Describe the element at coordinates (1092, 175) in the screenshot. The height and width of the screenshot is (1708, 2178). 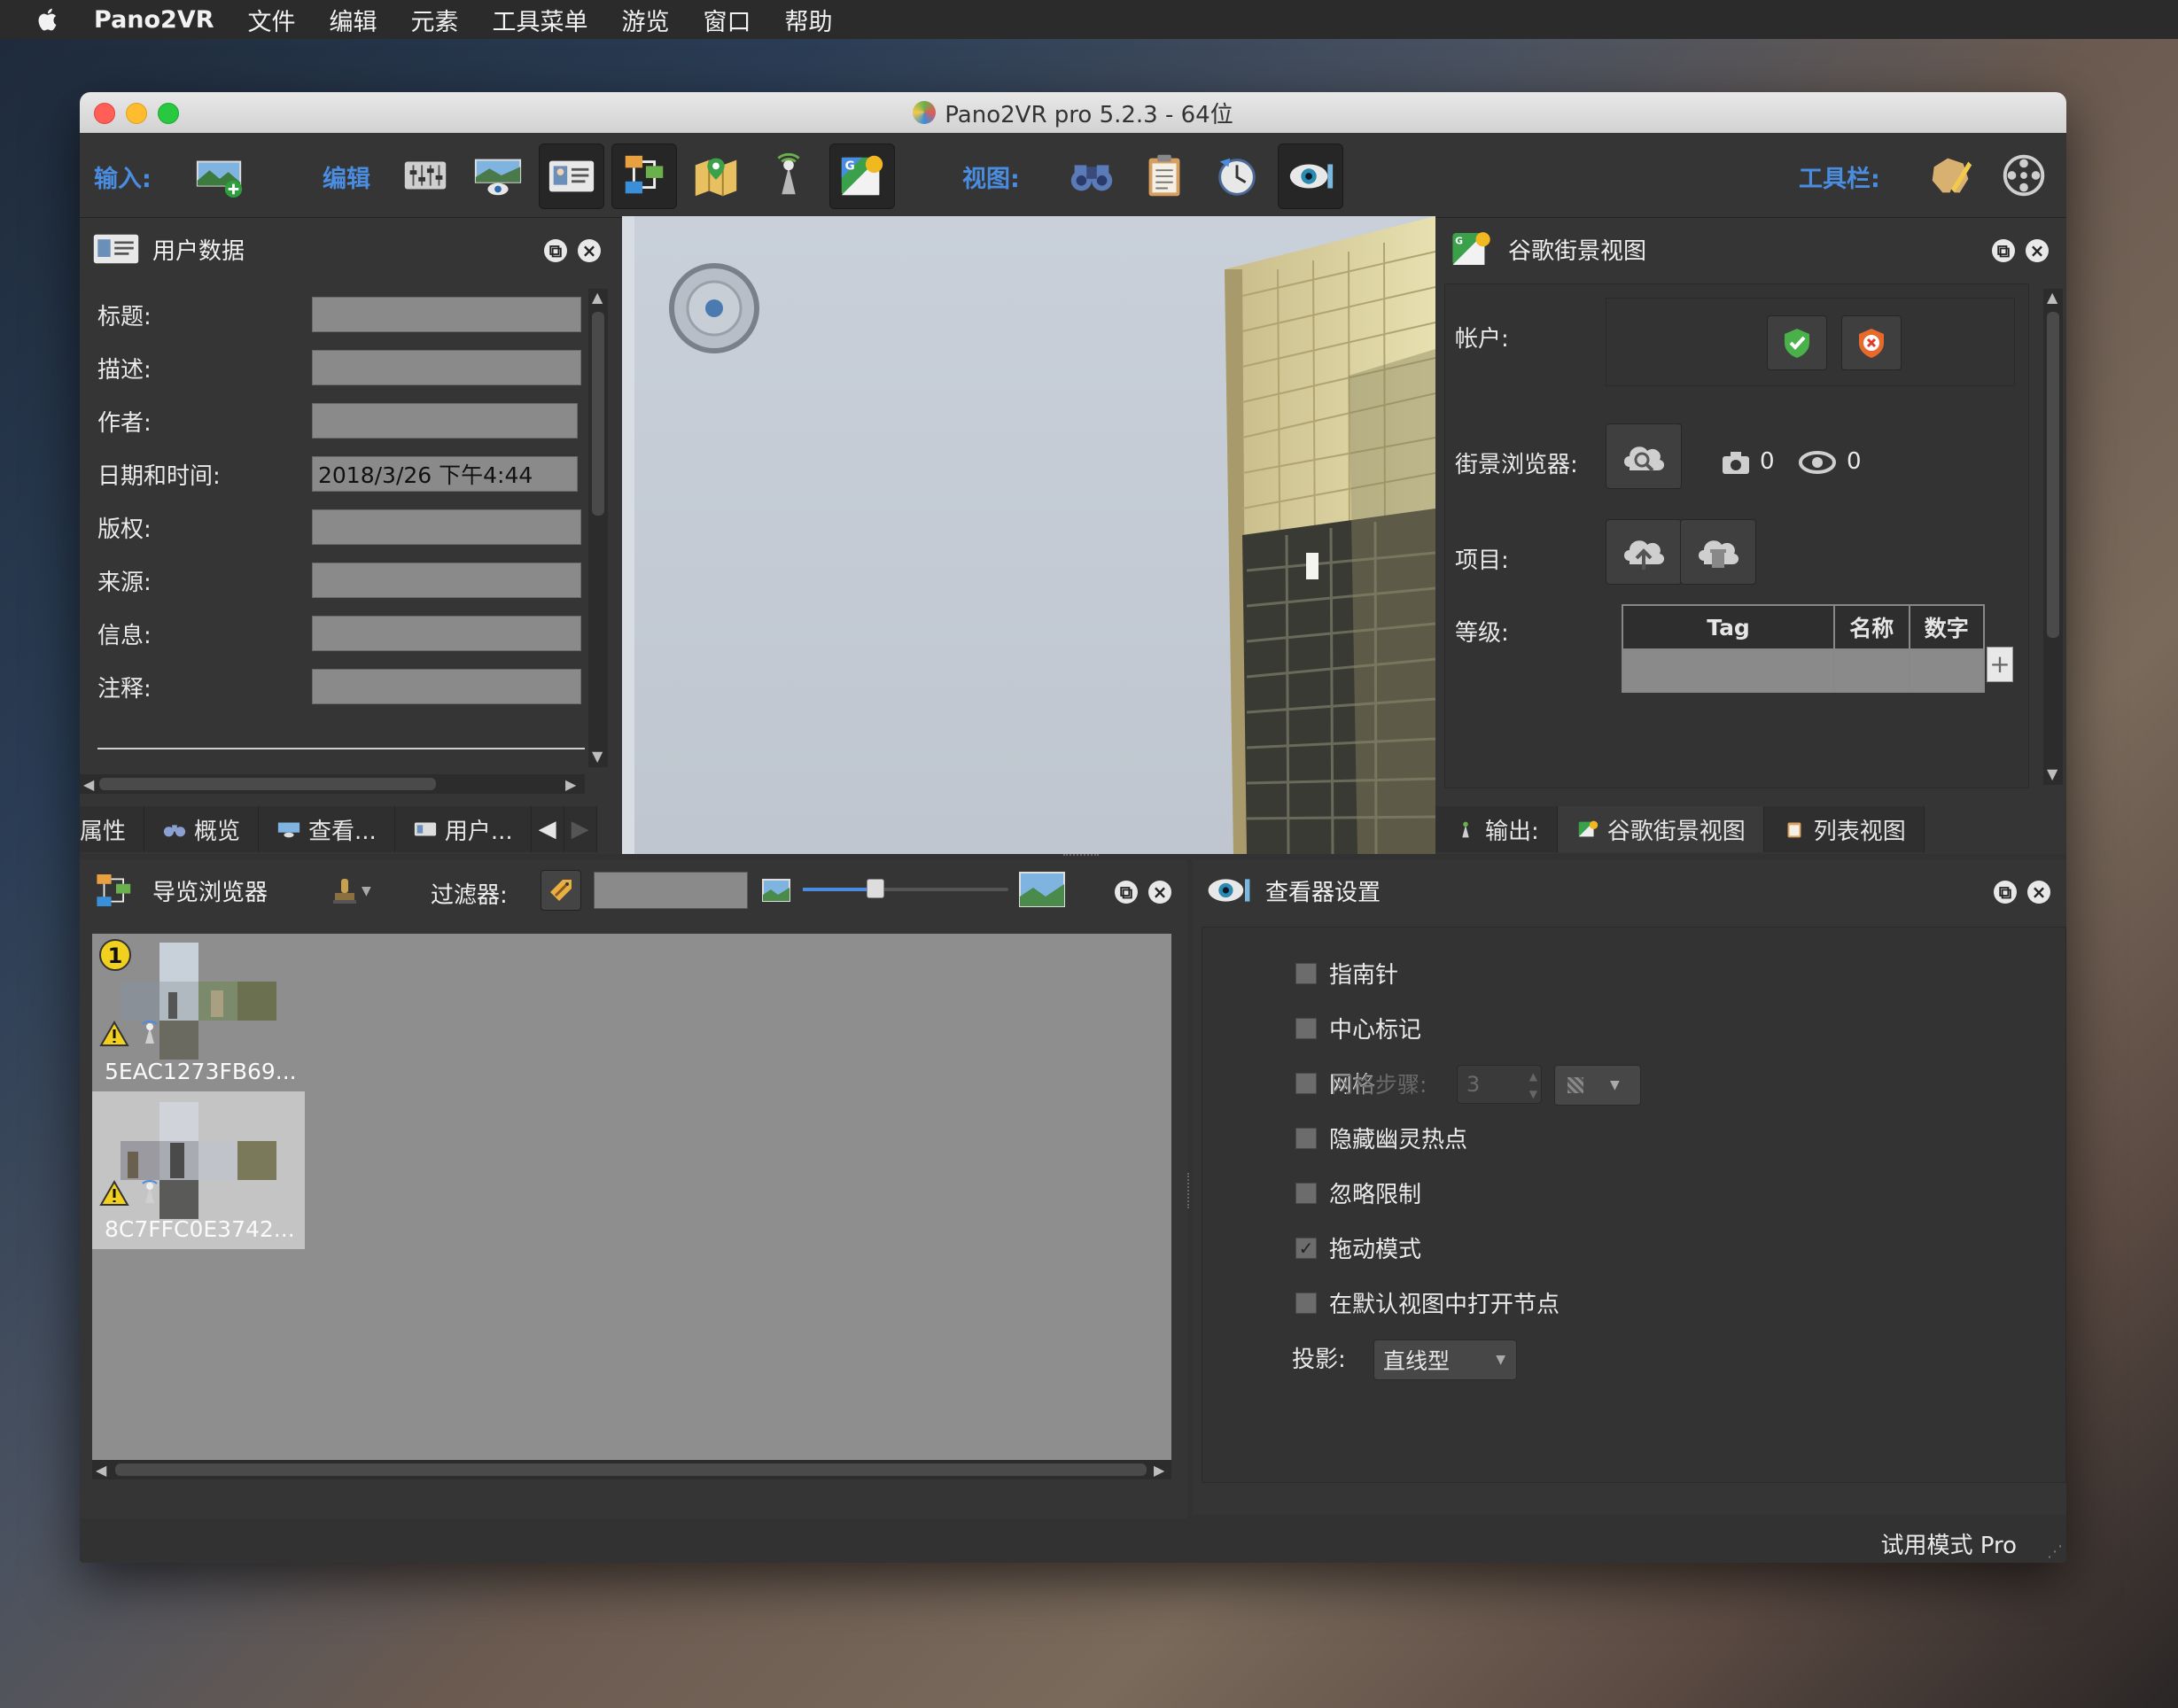
I see `overview-button` at that location.